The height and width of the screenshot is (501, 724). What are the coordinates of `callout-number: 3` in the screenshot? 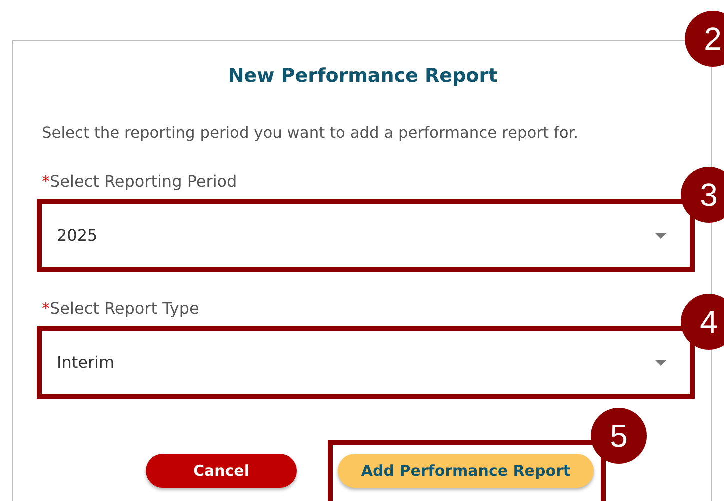 It's located at (702, 195).